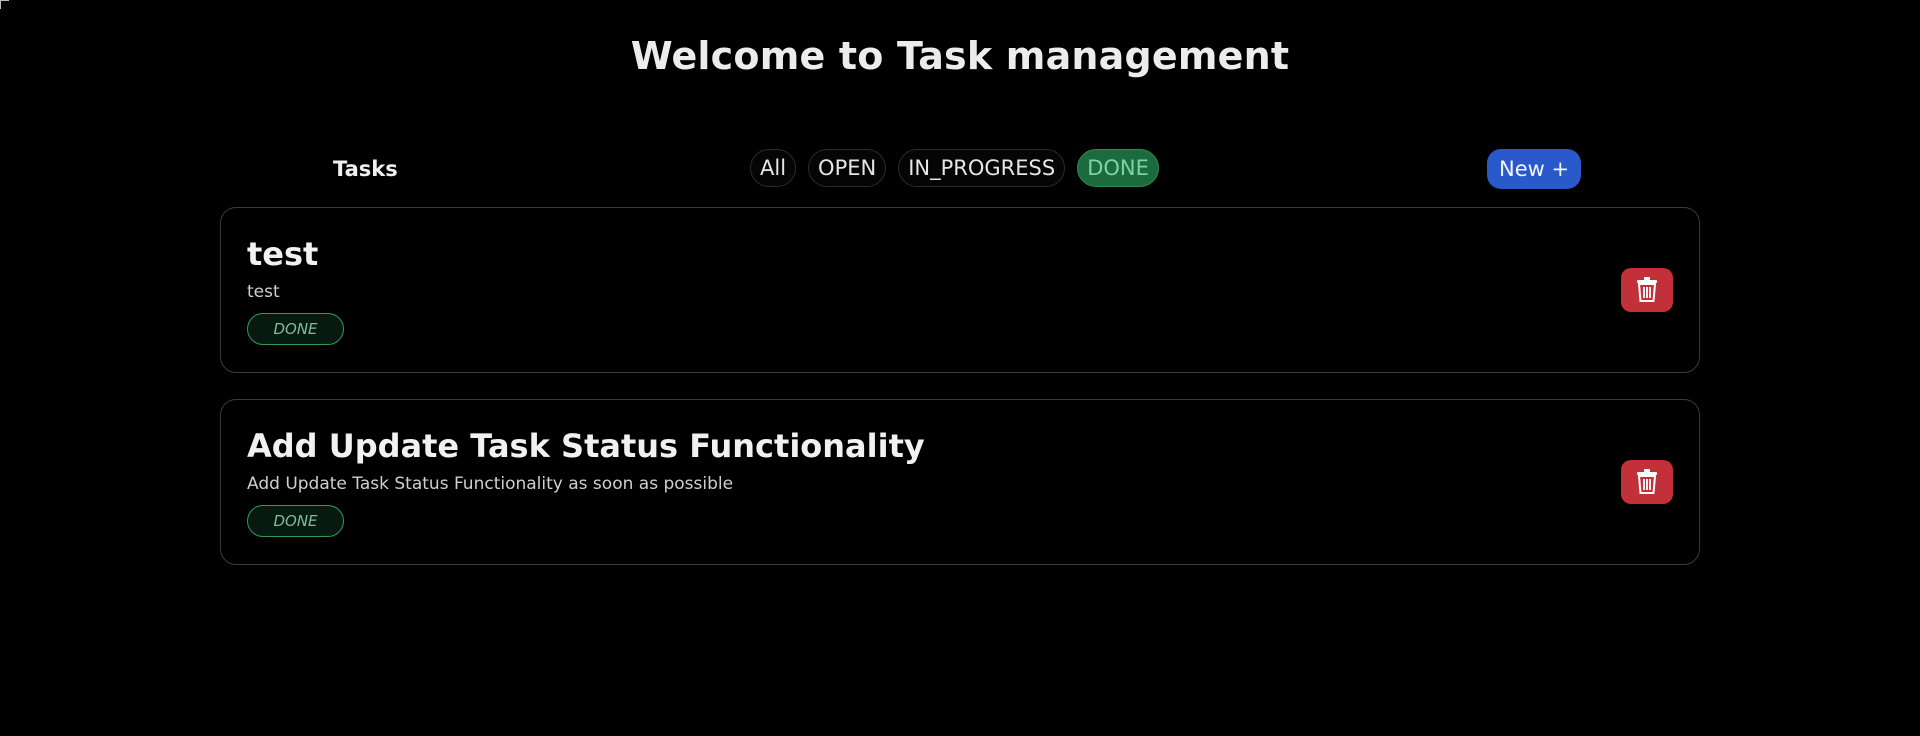 This screenshot has height=736, width=1920. I want to click on status-filter-group: All OPEN IN_PROGRESS DONE, so click(954, 169).